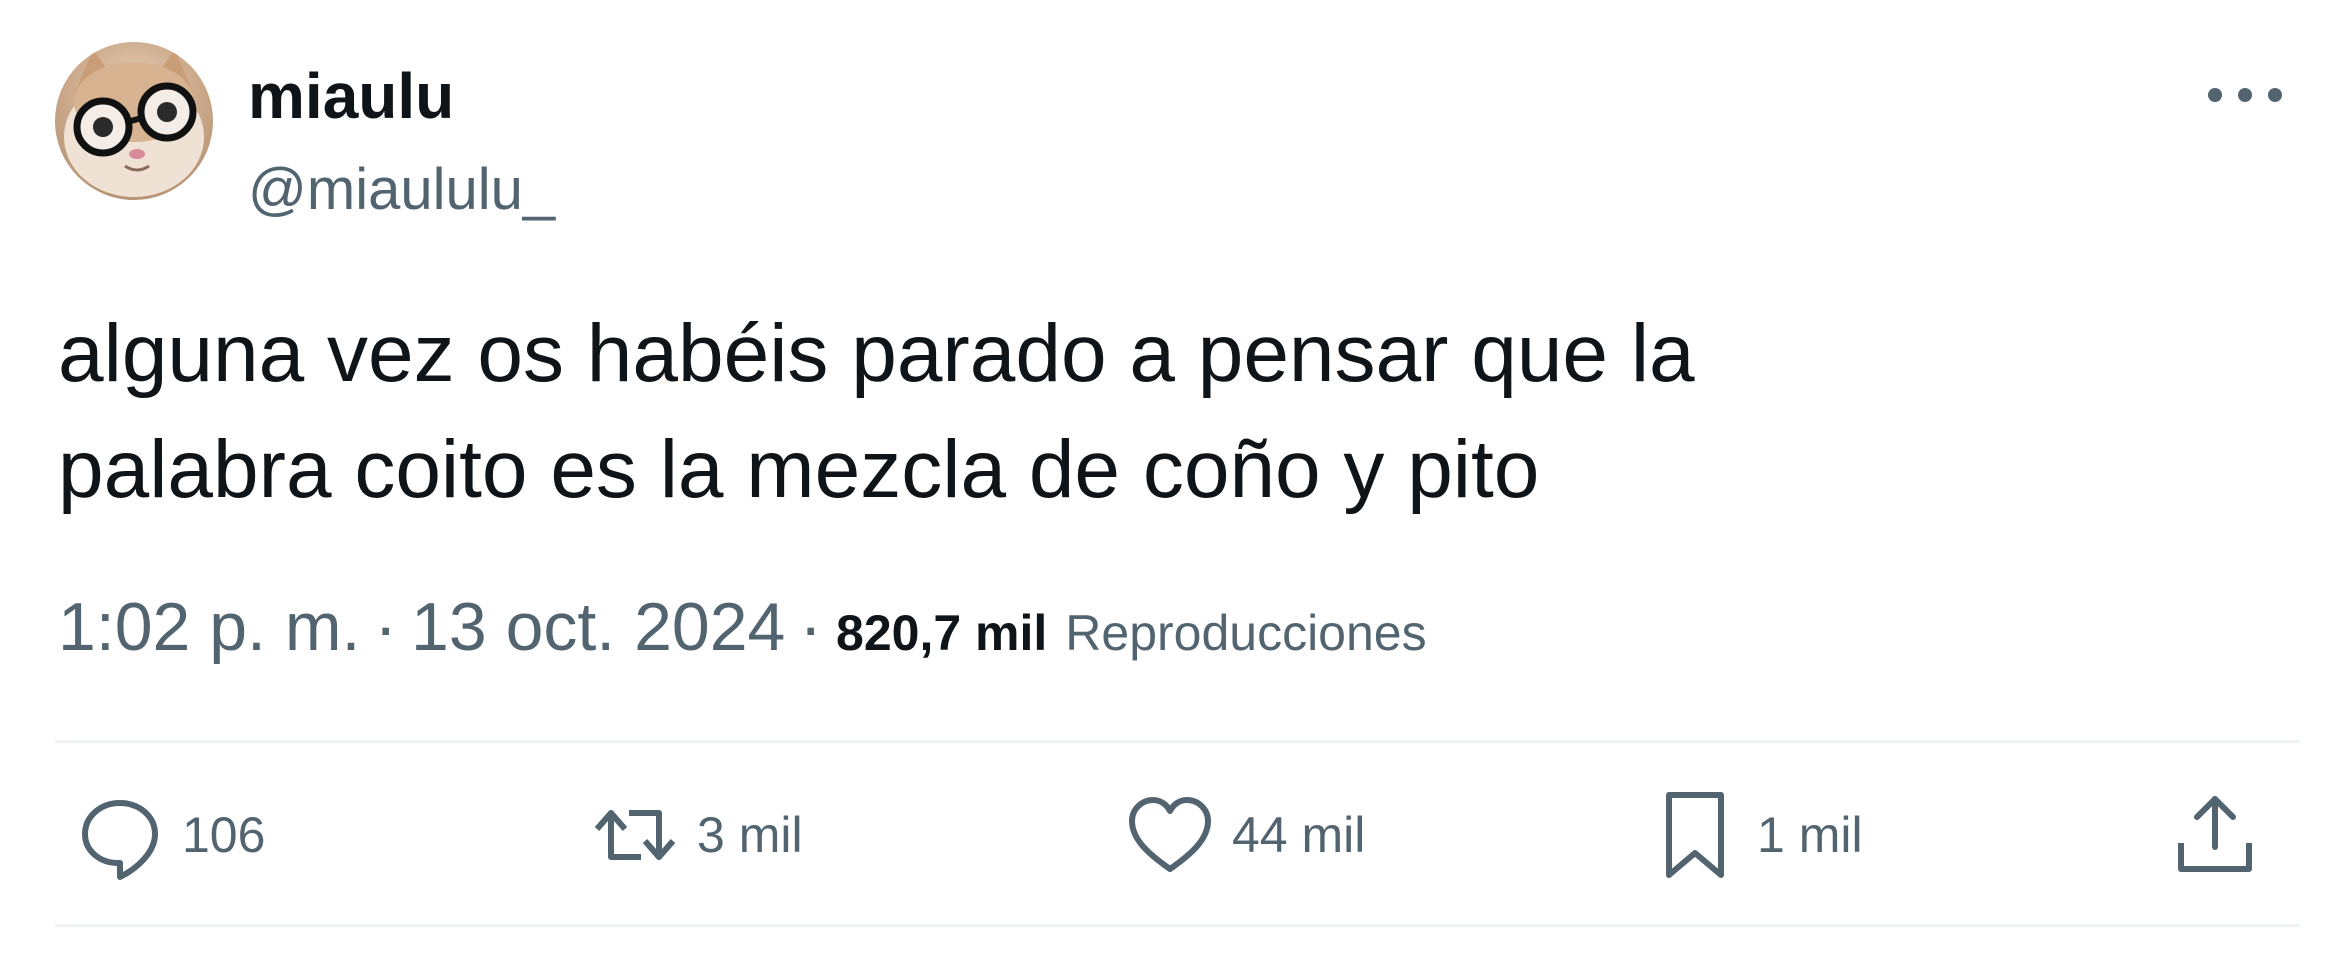 The height and width of the screenshot is (956, 2350). I want to click on repost-icon, so click(635, 835).